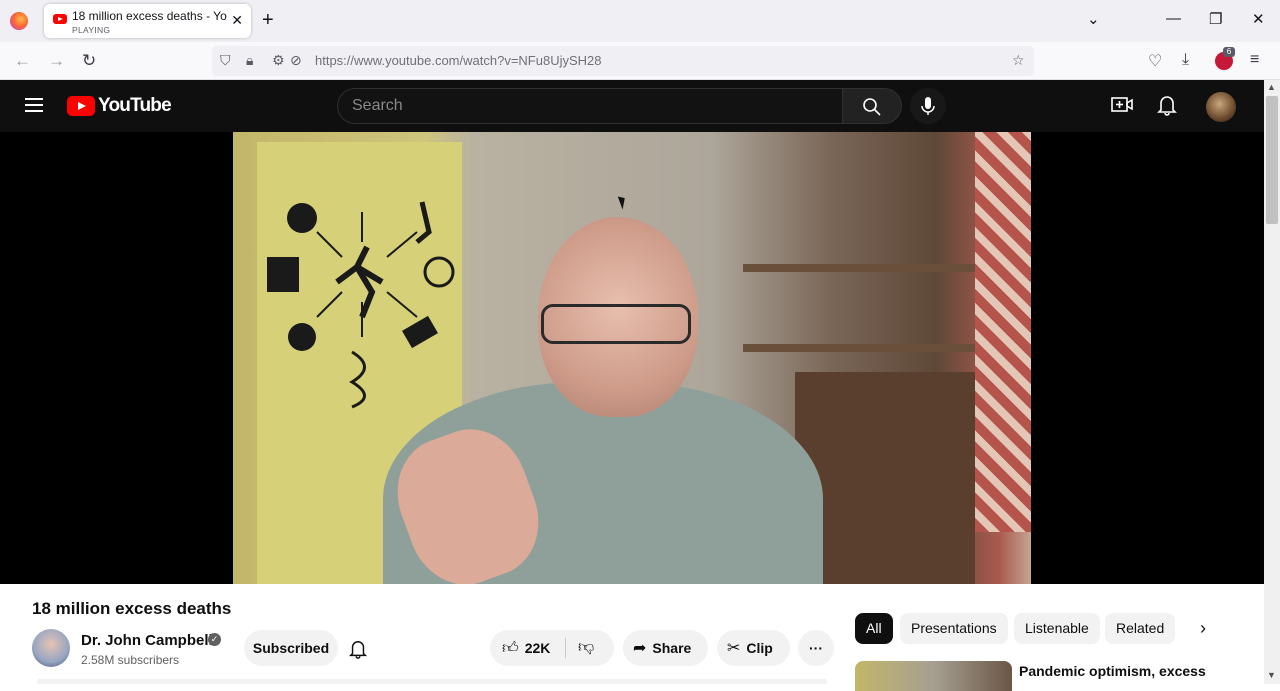  Describe the element at coordinates (149, 16) in the screenshot. I see `tab-title: 18 million excess deaths - YouTube` at that location.